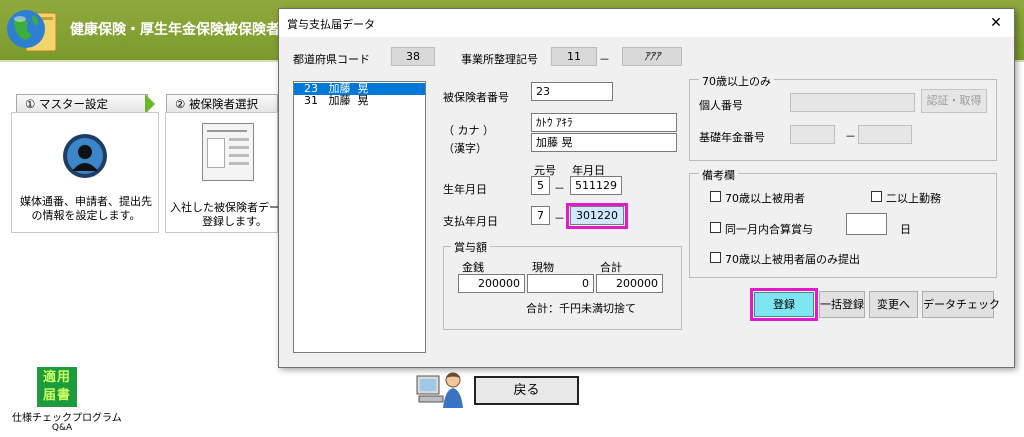 The width and height of the screenshot is (1024, 437). I want to click on step-label: ② 被保険者選択, so click(216, 104).